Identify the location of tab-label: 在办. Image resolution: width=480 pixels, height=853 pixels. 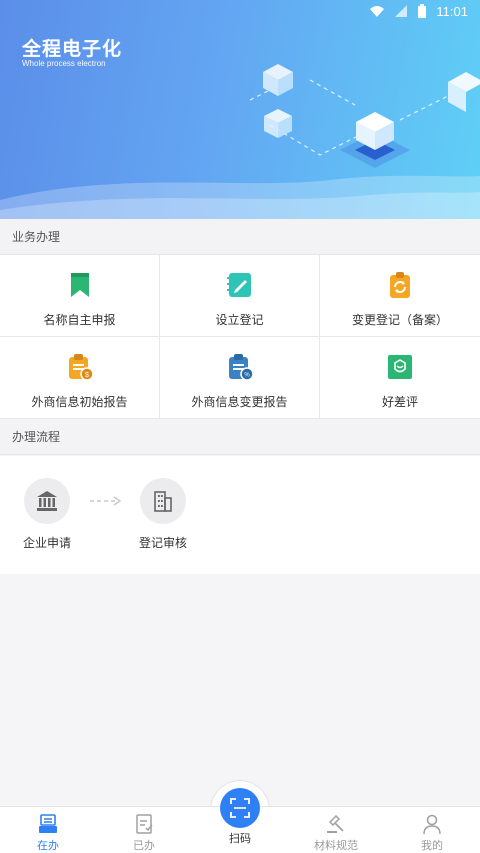
(48, 845).